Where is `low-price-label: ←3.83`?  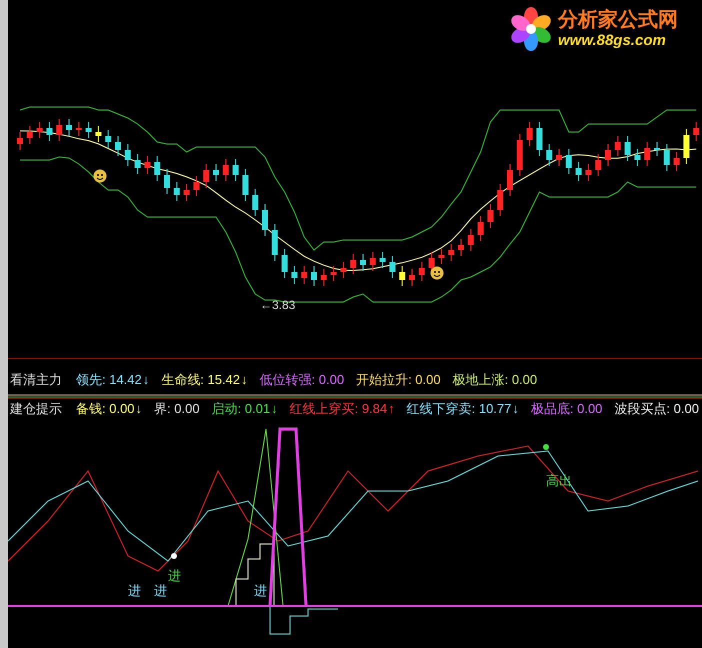 low-price-label: ←3.83 is located at coordinates (278, 305).